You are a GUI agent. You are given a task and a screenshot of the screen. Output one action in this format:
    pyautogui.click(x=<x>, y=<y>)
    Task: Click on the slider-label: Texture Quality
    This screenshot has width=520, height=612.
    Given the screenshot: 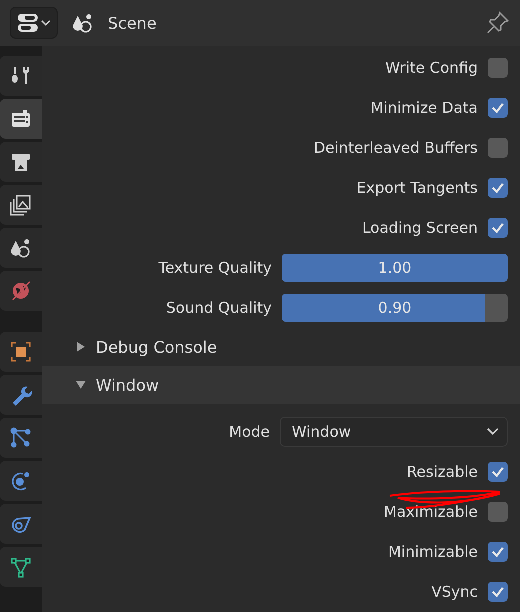 What is the action you would take?
    pyautogui.click(x=215, y=268)
    